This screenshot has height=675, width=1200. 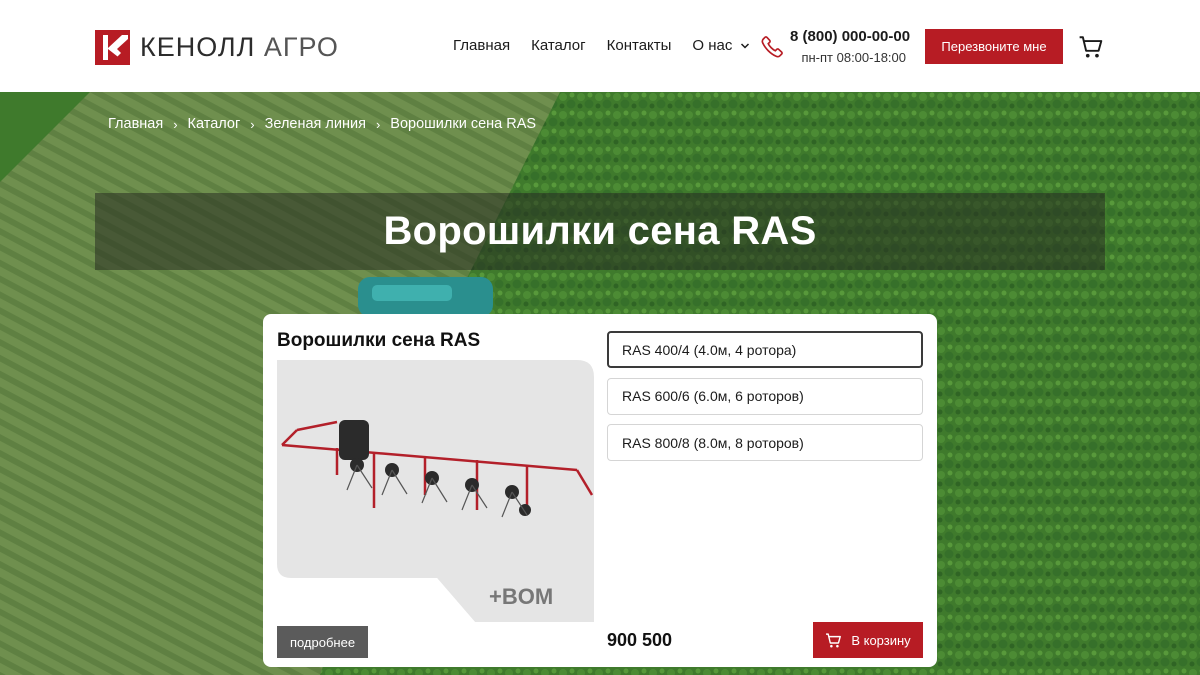 I want to click on phone-block: 8 (800) 000-00-00 пн-пт 08:00-18:00, so click(x=850, y=46).